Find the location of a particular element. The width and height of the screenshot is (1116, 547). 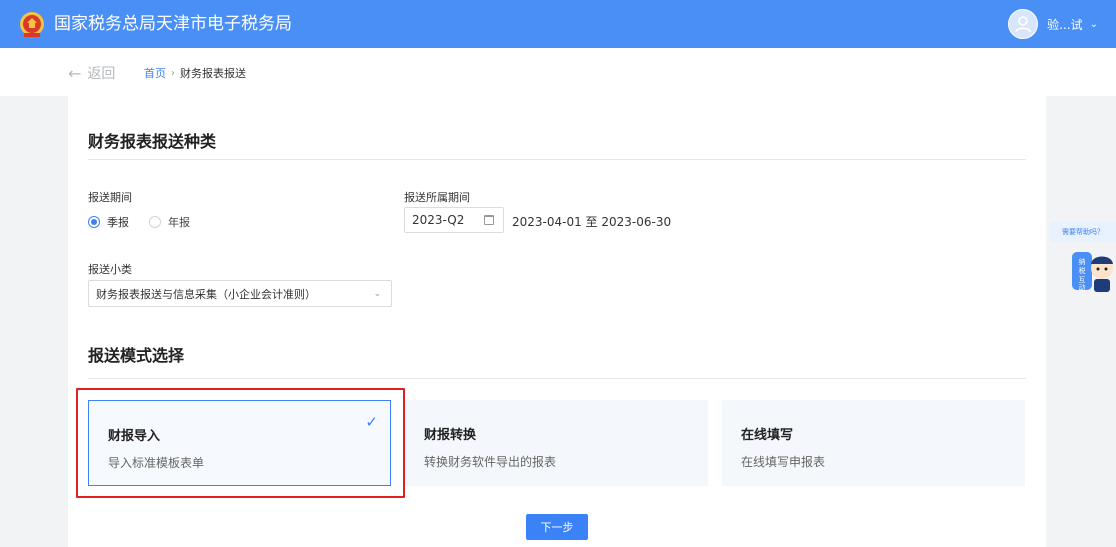

radio-annual: 年报 is located at coordinates (169, 222).